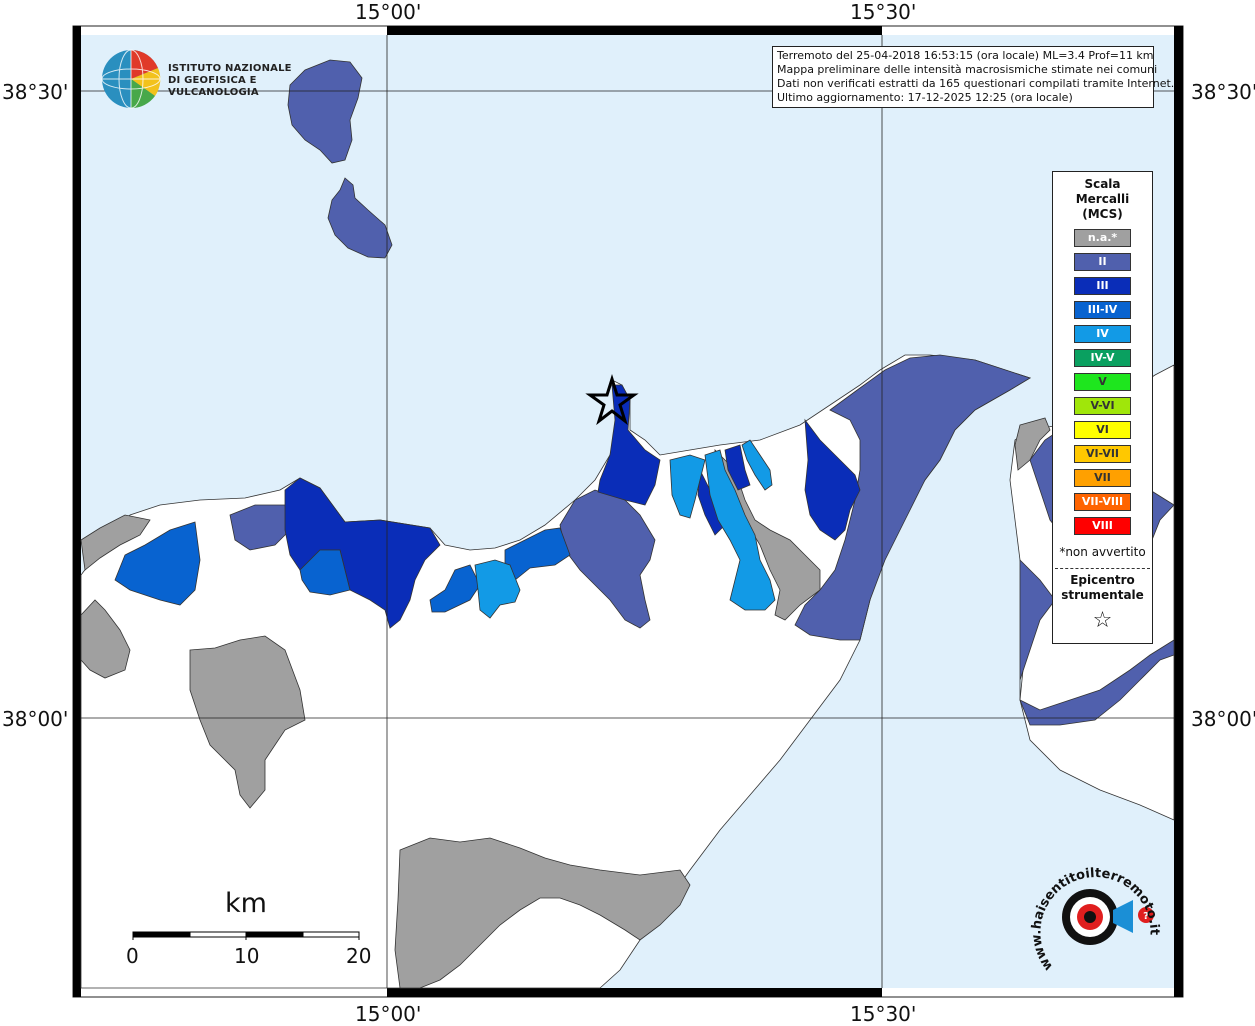 This screenshot has width=1255, height=1026. Describe the element at coordinates (1223, 719) in the screenshot. I see `lat-label-right-bottom: 38°00'` at that location.